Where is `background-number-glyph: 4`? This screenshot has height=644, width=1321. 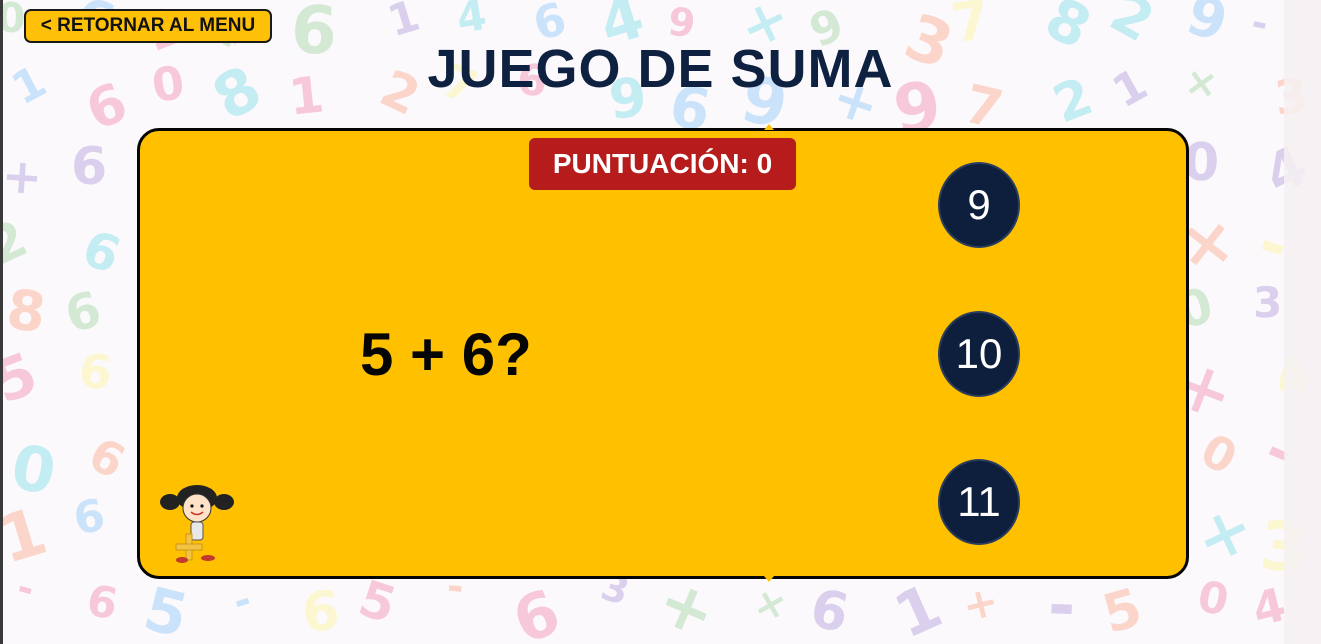 background-number-glyph: 4 is located at coordinates (471, 21).